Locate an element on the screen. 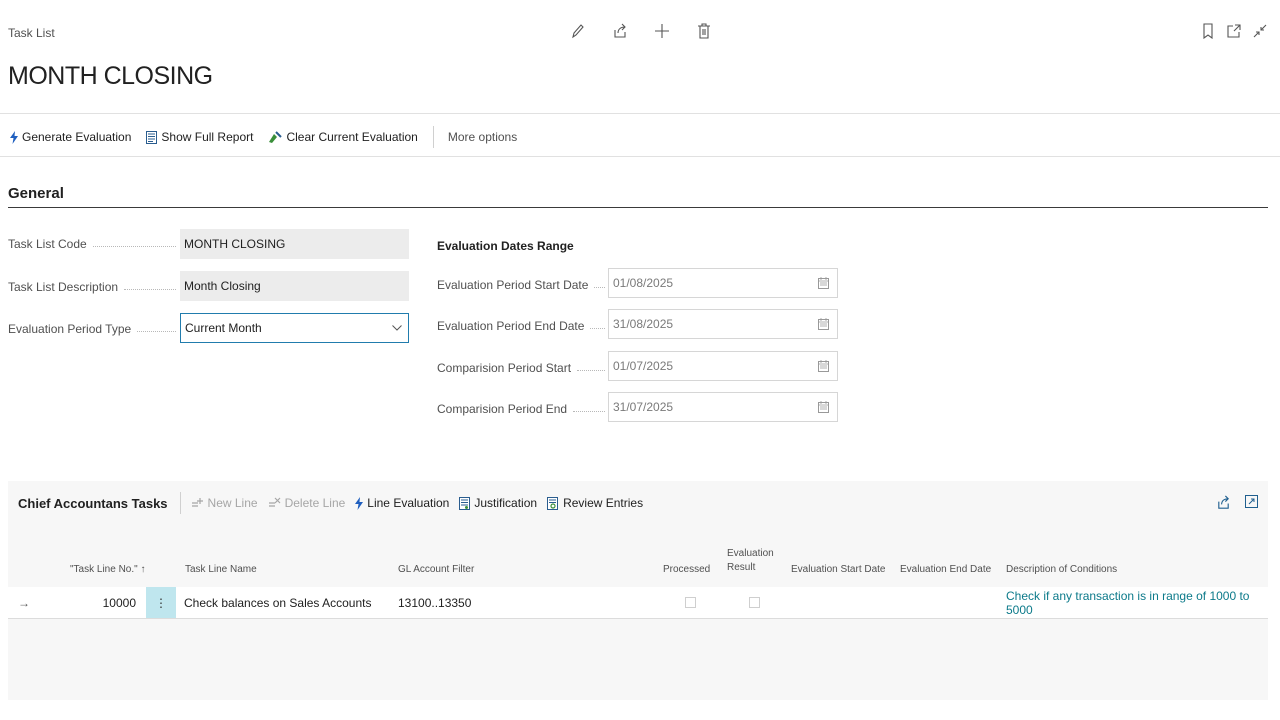 This screenshot has height=720, width=1280. clear-current-evaluation-button: Clear Current Evaluation is located at coordinates (343, 137).